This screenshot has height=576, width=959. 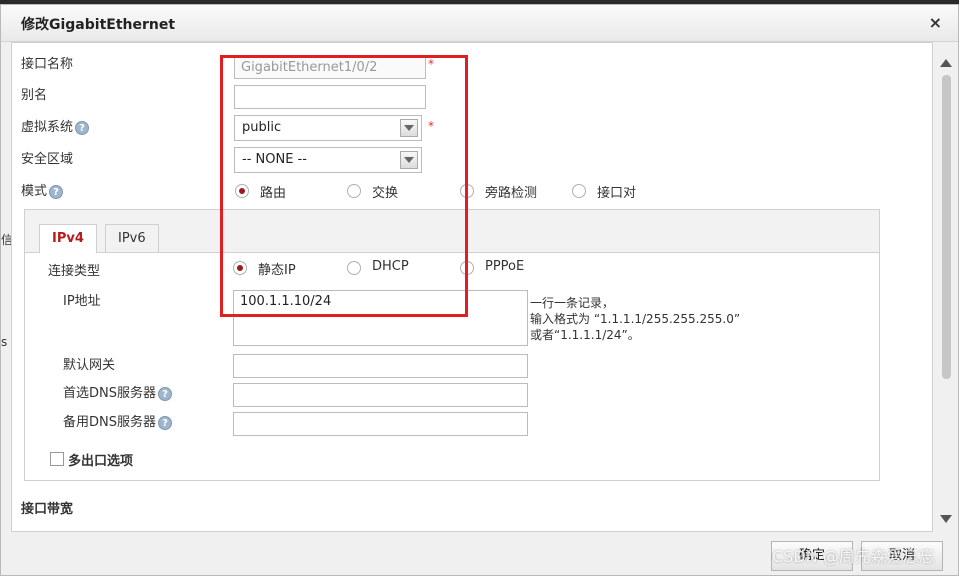 I want to click on interface-name-label: 接口名称, so click(x=47, y=64).